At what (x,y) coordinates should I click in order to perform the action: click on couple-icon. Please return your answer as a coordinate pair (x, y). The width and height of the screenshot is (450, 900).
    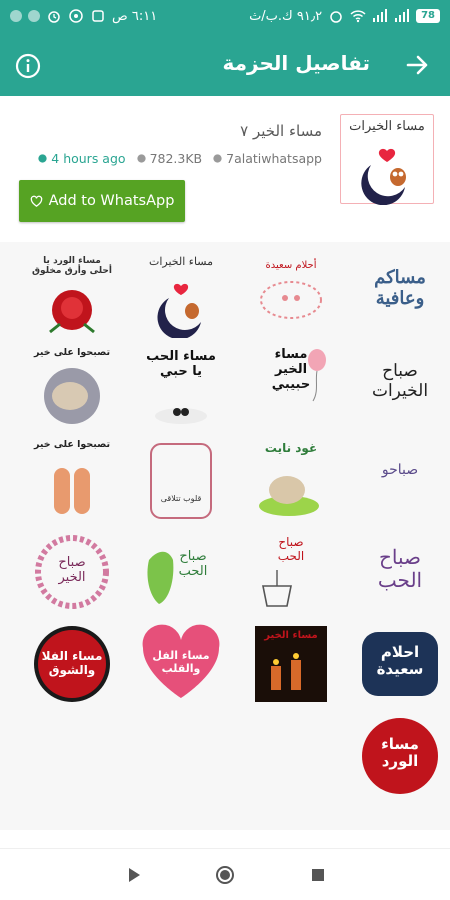
    Looking at the image, I should click on (181, 416).